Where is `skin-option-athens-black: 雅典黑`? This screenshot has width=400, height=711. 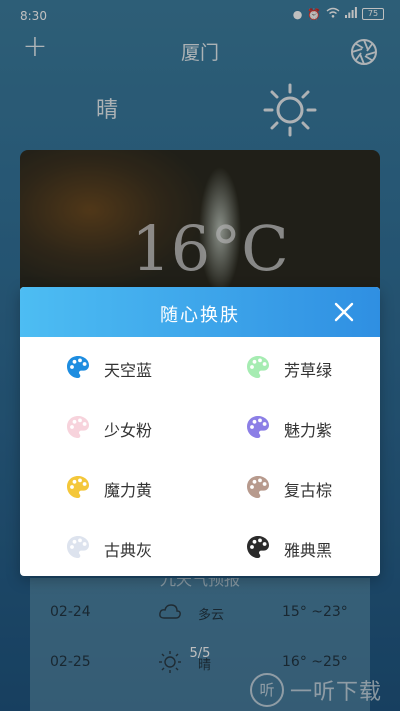
skin-option-athens-black: 雅典黑 is located at coordinates (313, 547).